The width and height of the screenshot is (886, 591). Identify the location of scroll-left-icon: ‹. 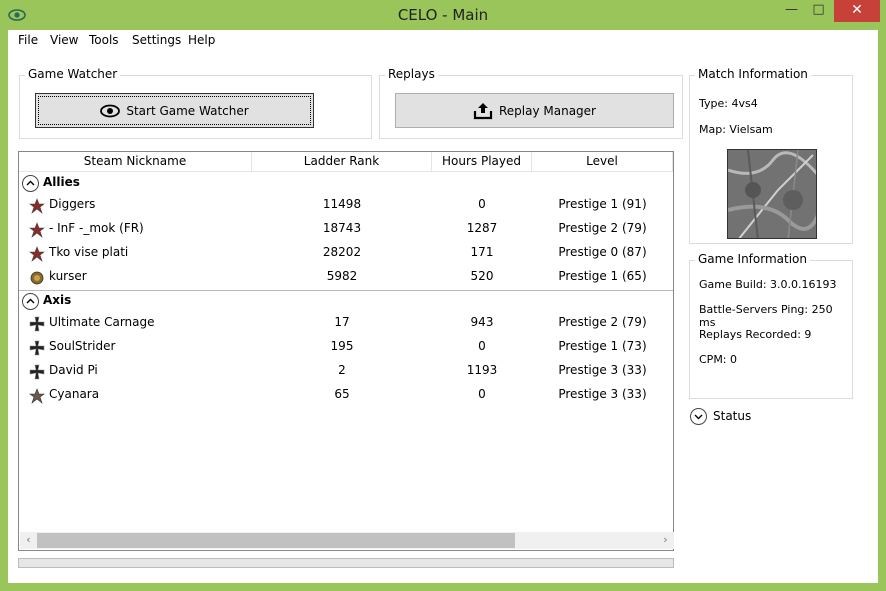
(28, 540).